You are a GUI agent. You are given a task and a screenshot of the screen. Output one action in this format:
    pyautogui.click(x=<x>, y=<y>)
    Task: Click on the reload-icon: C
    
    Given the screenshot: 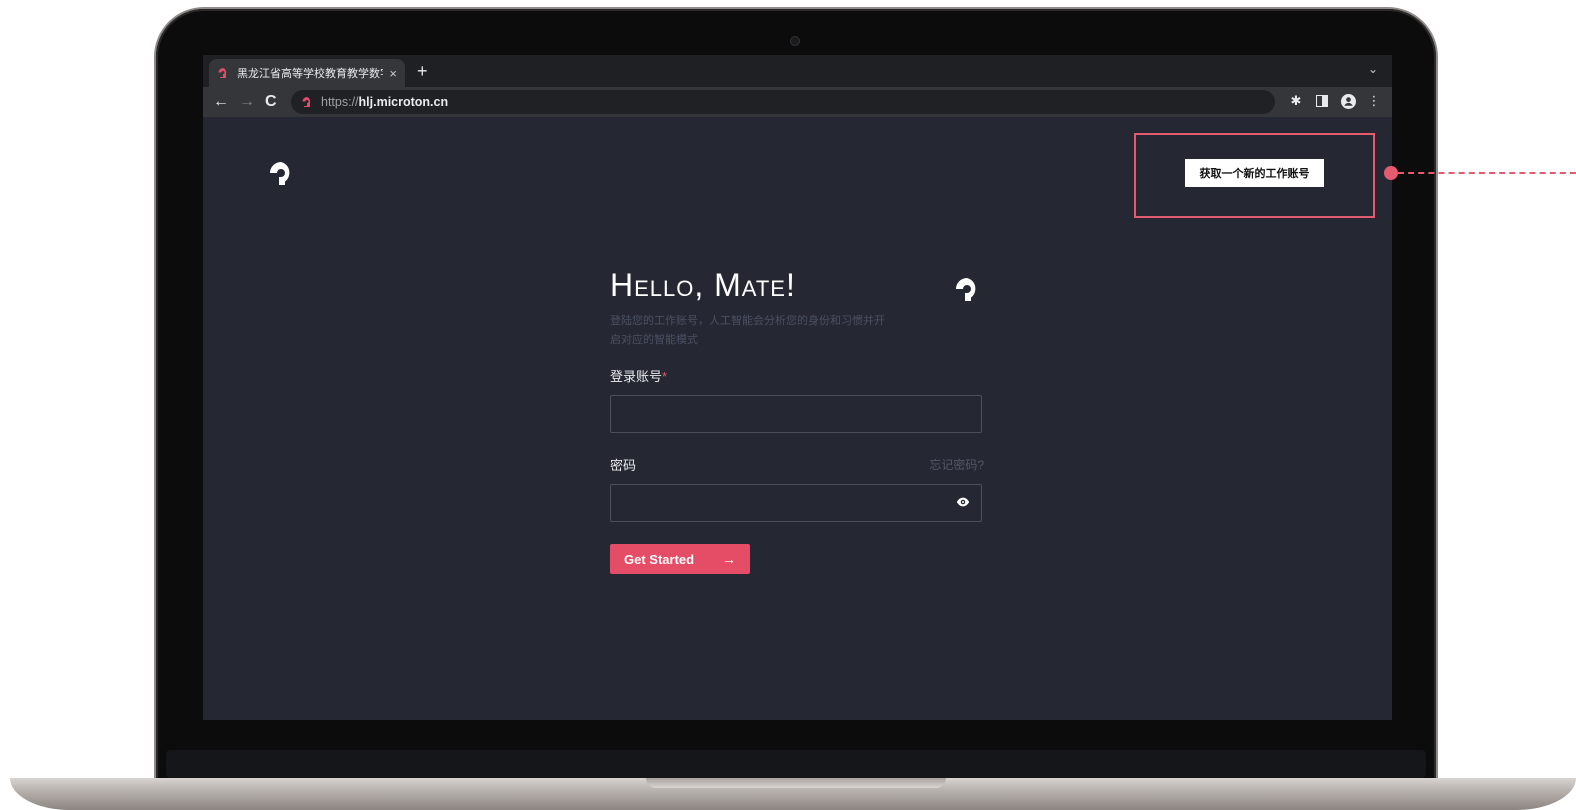 What is the action you would take?
    pyautogui.click(x=271, y=102)
    